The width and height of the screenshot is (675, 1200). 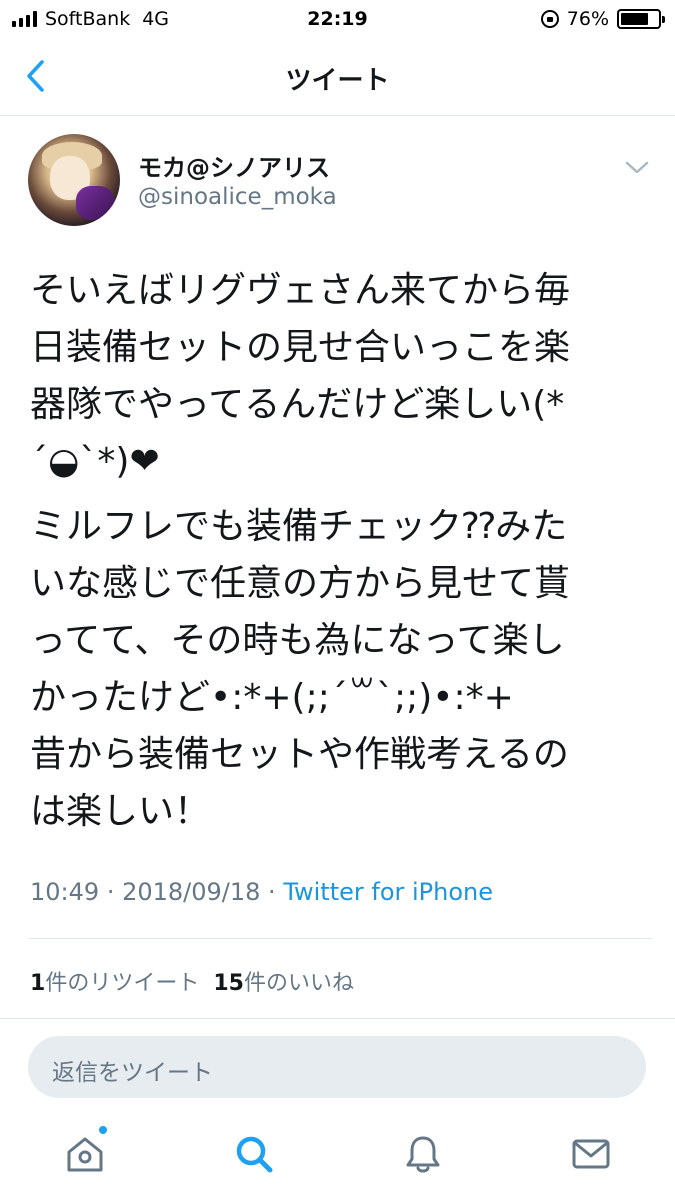 What do you see at coordinates (343, 184) in the screenshot?
I see `tweet-header: モカ@シノアリス @sinoalice_moka` at bounding box center [343, 184].